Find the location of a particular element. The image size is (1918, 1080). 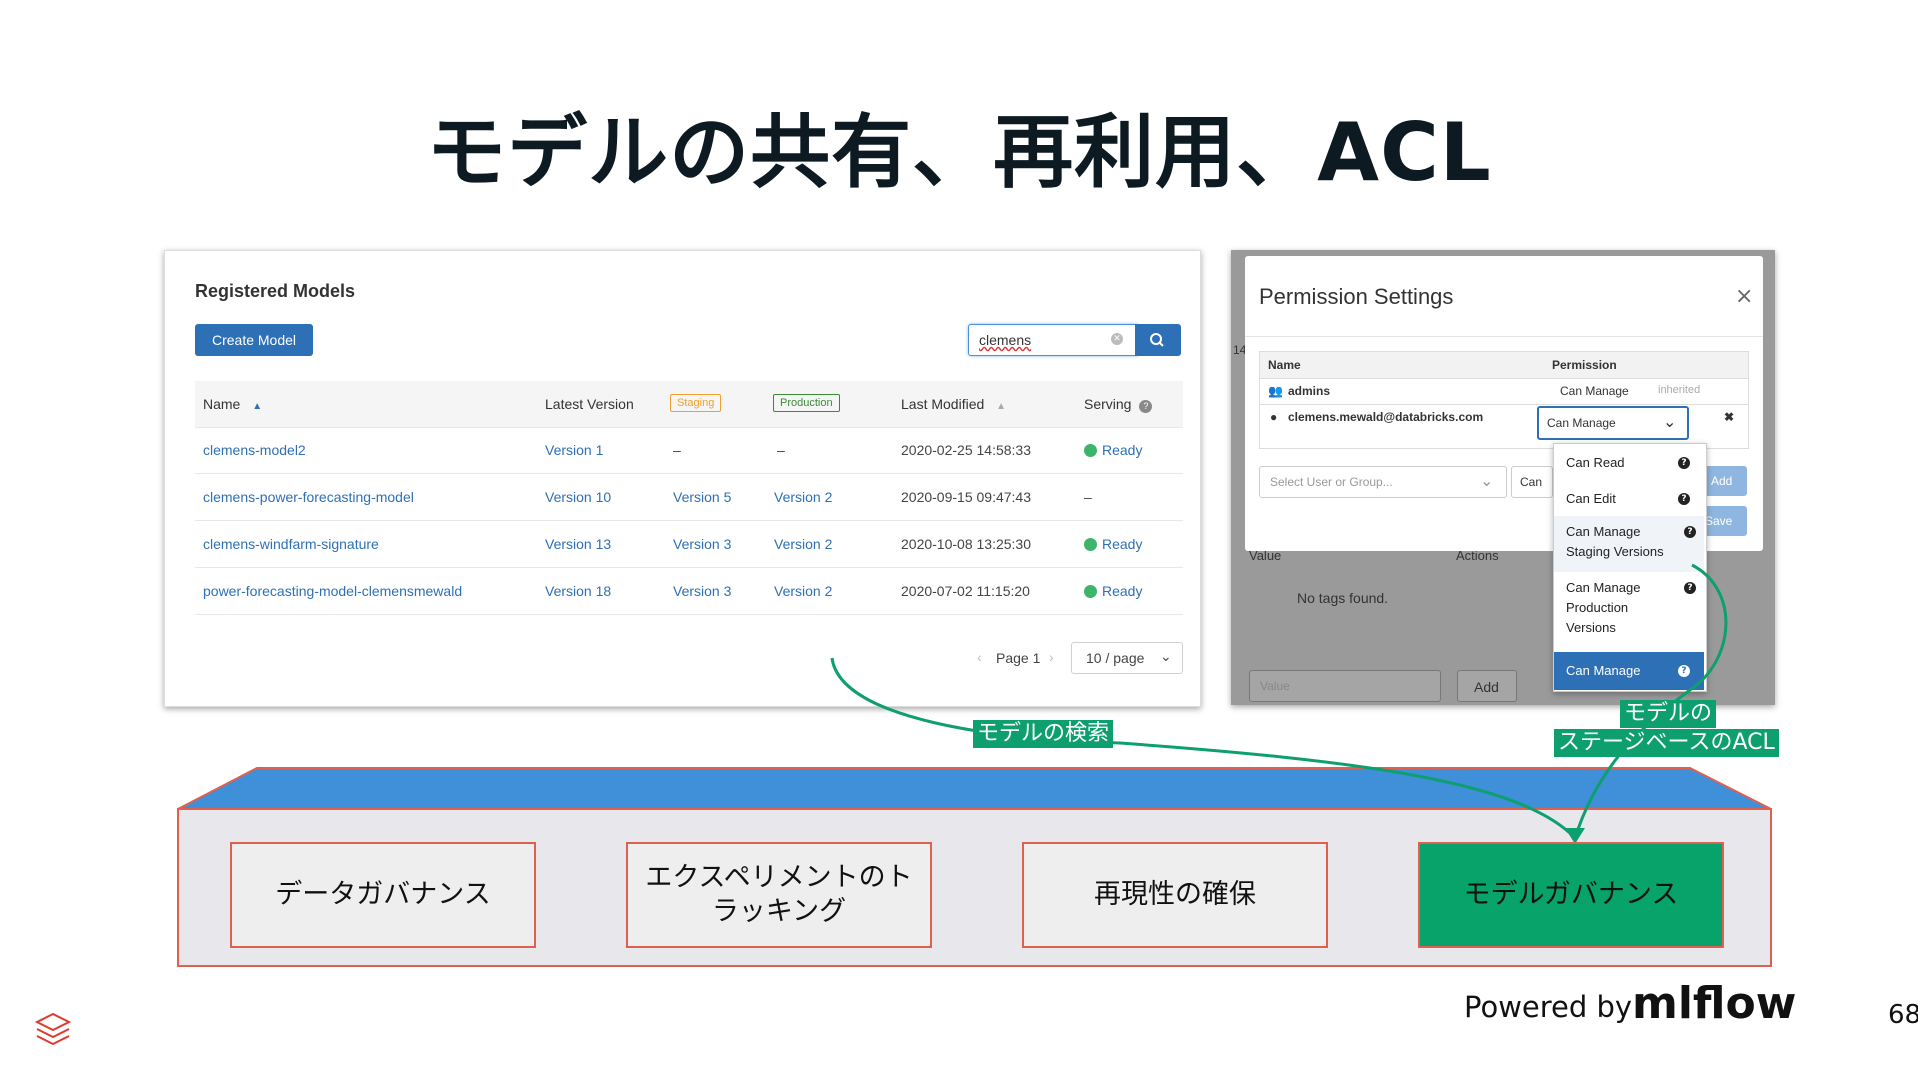

mlflow-logo: mlflow is located at coordinates (1714, 1003).